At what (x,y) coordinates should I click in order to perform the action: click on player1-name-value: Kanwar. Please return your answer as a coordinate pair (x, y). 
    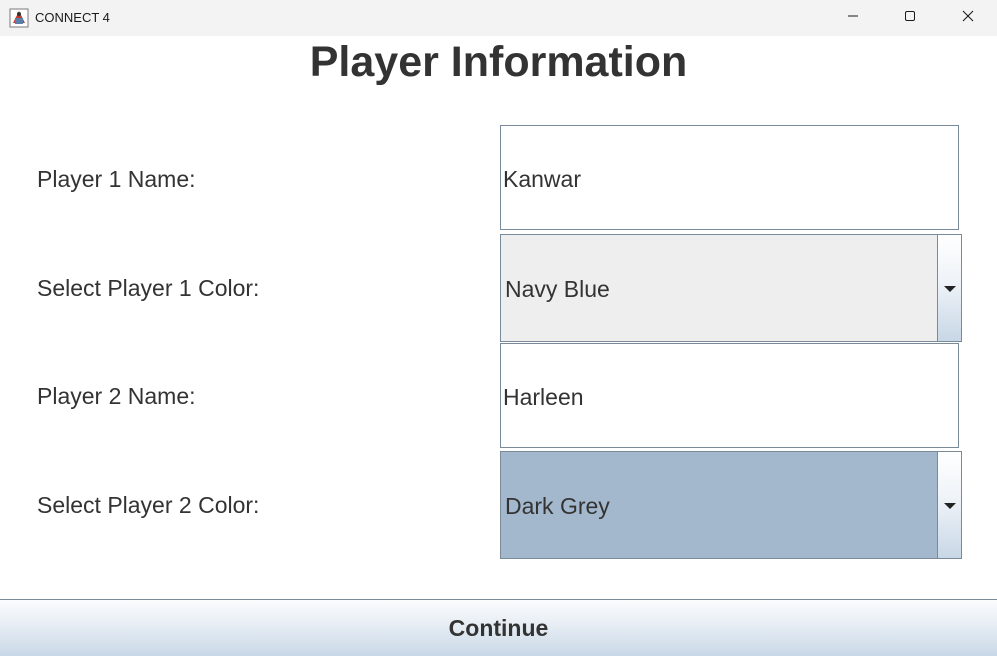
    Looking at the image, I should click on (542, 179).